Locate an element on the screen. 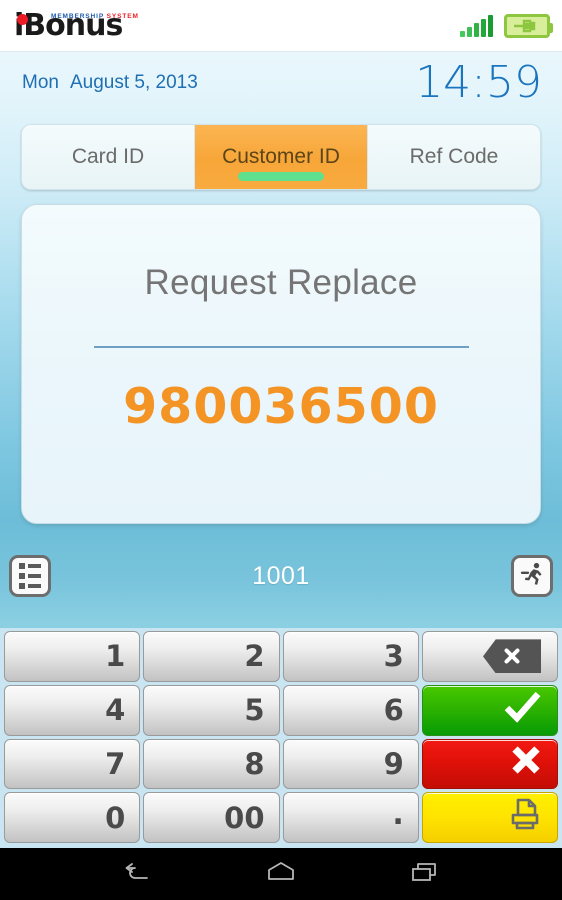 The image size is (562, 900). key-cancel is located at coordinates (489, 764).